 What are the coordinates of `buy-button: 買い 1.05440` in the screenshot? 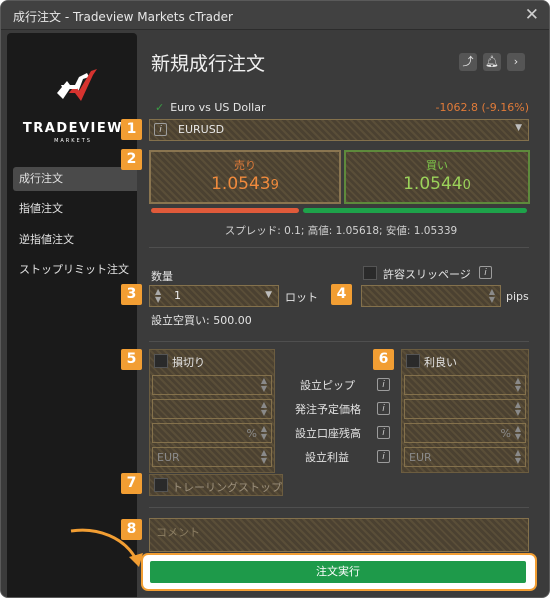 It's located at (437, 177).